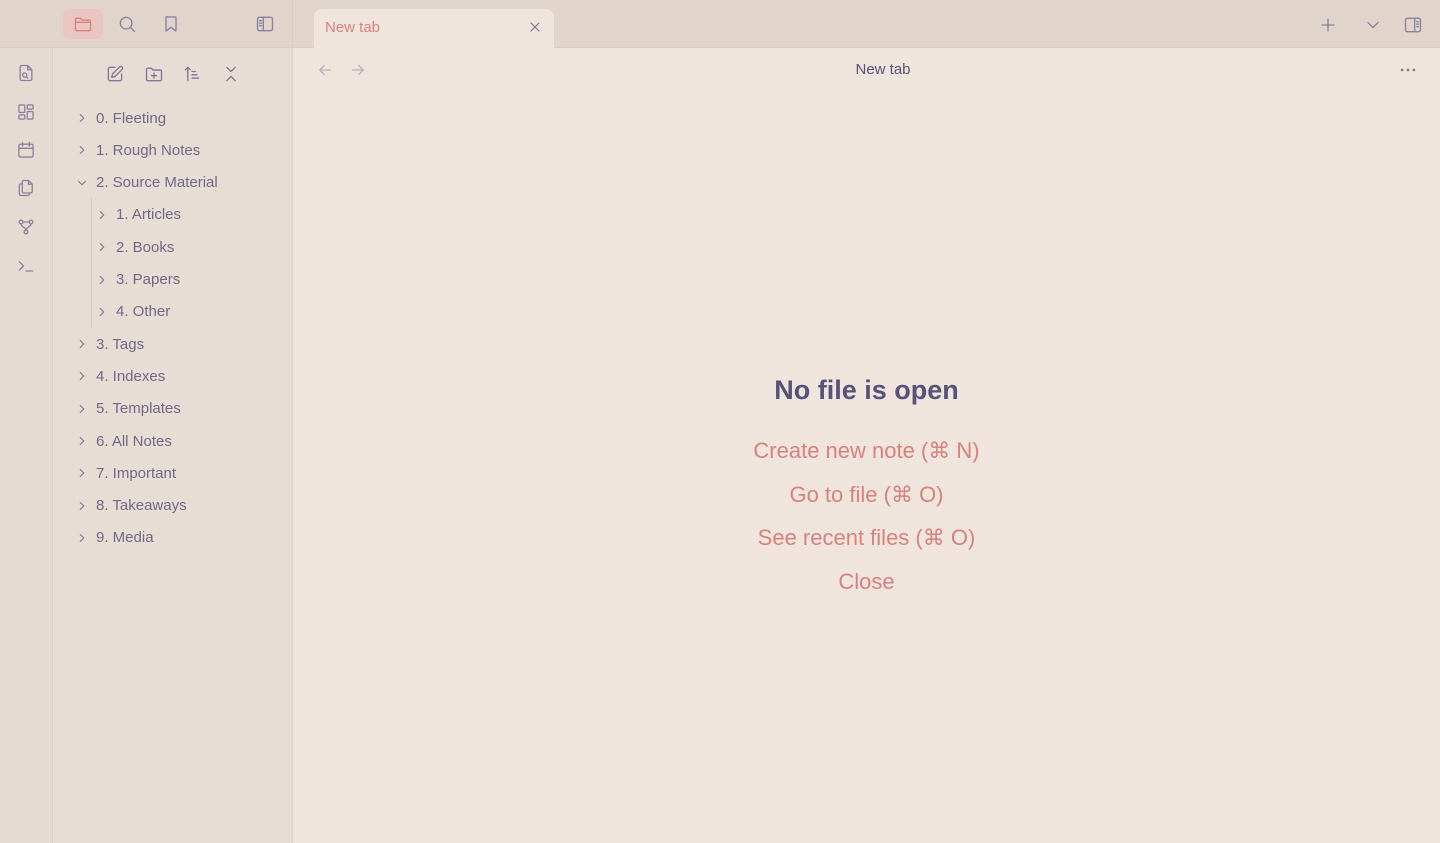 The image size is (1440, 843). I want to click on close-icon, so click(535, 27).